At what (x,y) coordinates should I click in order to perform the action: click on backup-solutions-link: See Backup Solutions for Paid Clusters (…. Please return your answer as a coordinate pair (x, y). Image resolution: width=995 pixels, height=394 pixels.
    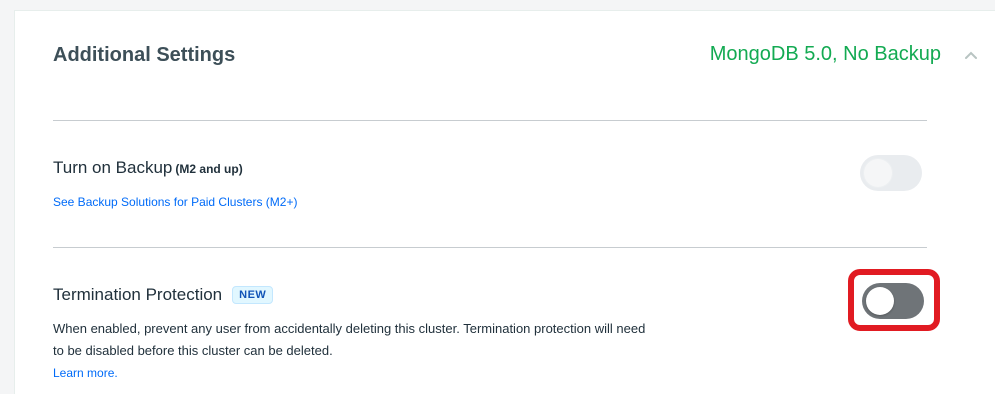
    Looking at the image, I should click on (175, 202).